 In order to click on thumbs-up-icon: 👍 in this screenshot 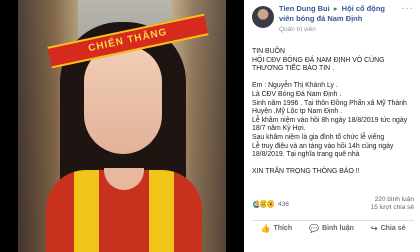, I will do `click(265, 228)`.